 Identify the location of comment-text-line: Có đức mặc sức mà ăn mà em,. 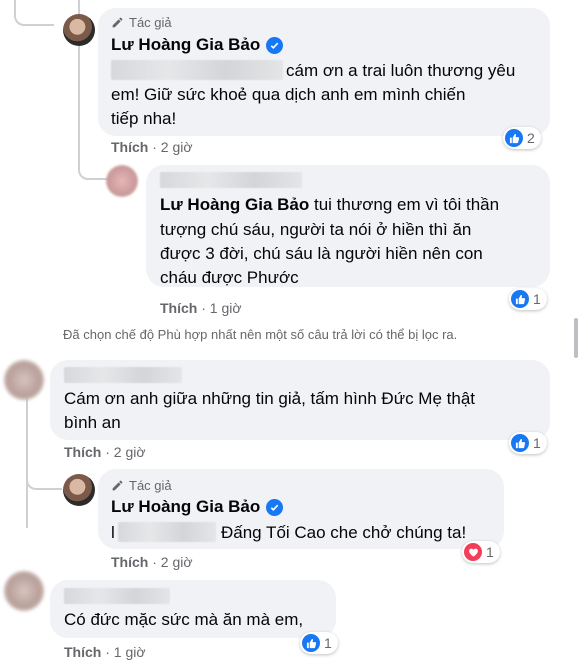
(184, 619).